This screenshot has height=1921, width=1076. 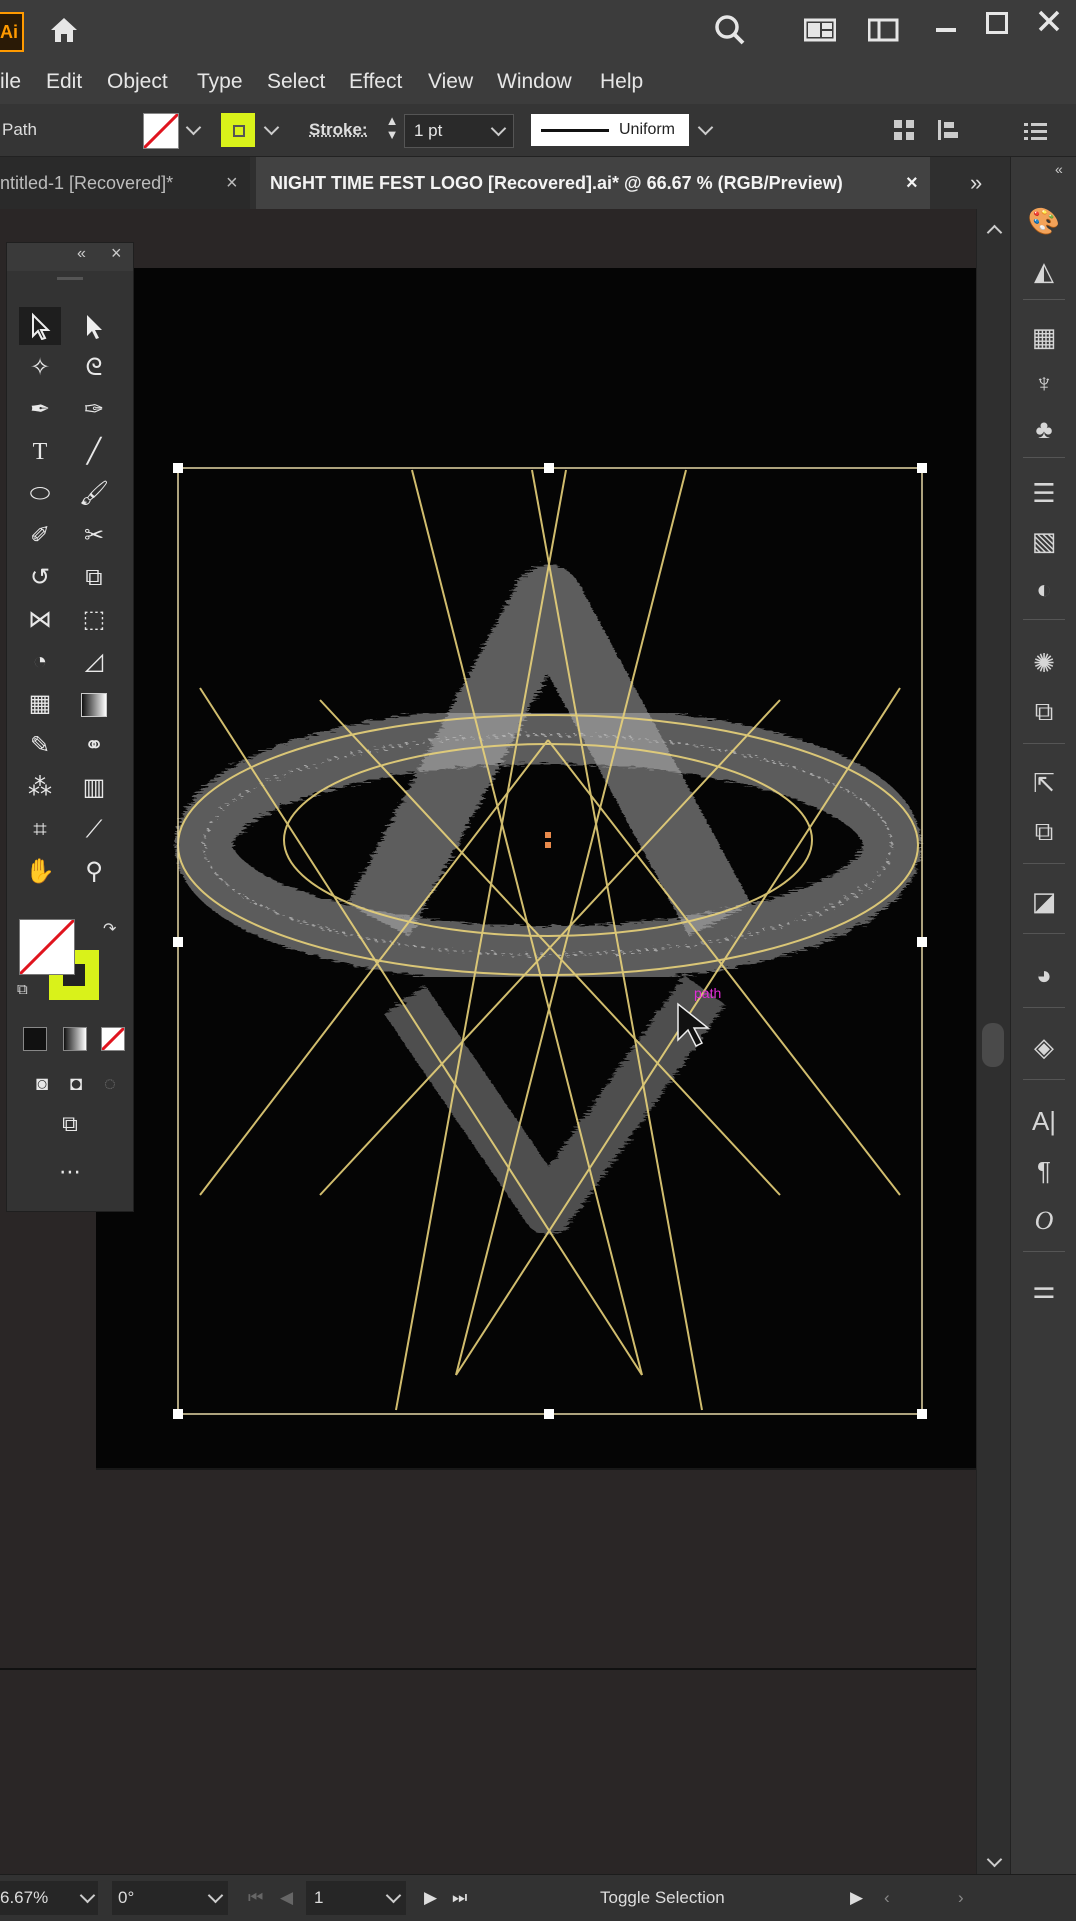 I want to click on first-artboard-icon: ⏮, so click(x=255, y=1898).